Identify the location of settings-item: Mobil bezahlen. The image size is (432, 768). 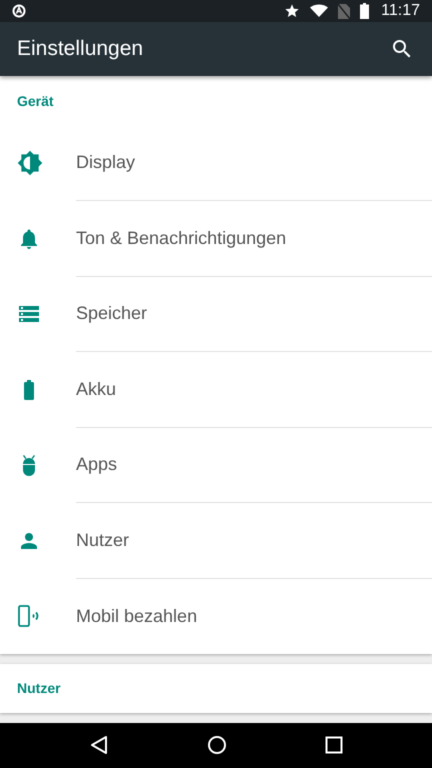
(216, 616).